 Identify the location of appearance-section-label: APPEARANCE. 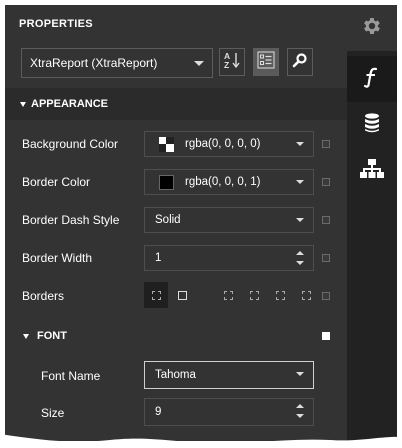
(70, 104).